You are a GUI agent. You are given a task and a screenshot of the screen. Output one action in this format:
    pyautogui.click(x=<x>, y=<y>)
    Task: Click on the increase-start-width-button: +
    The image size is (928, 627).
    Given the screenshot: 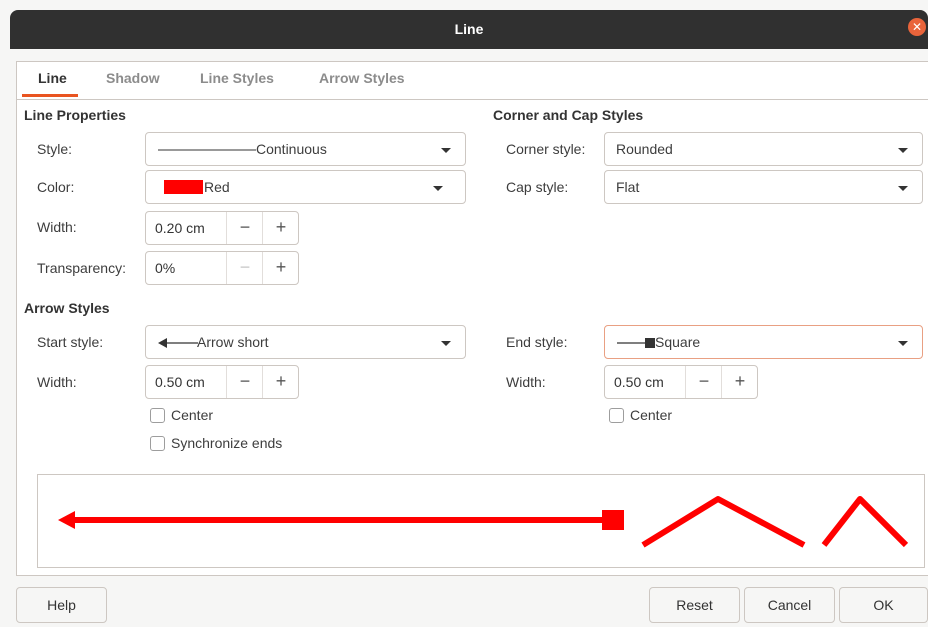 What is the action you would take?
    pyautogui.click(x=280, y=382)
    